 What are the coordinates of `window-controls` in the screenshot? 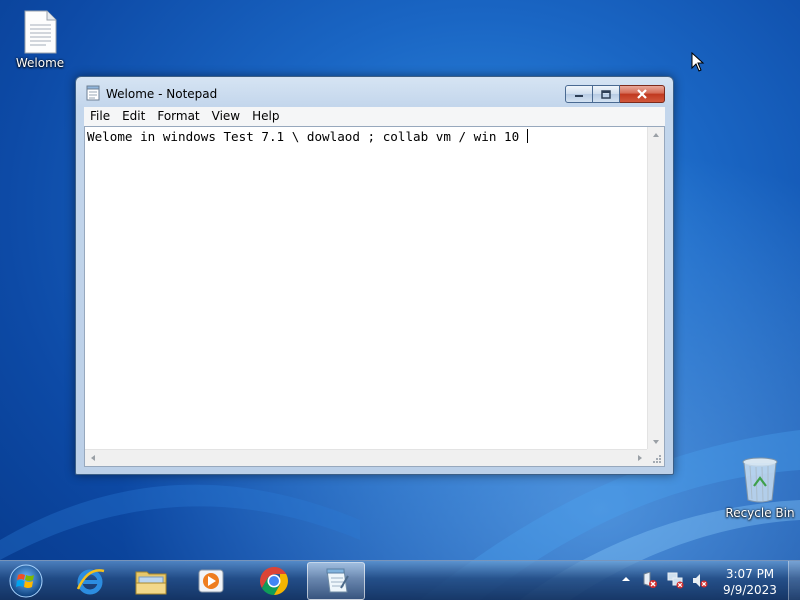 It's located at (615, 94).